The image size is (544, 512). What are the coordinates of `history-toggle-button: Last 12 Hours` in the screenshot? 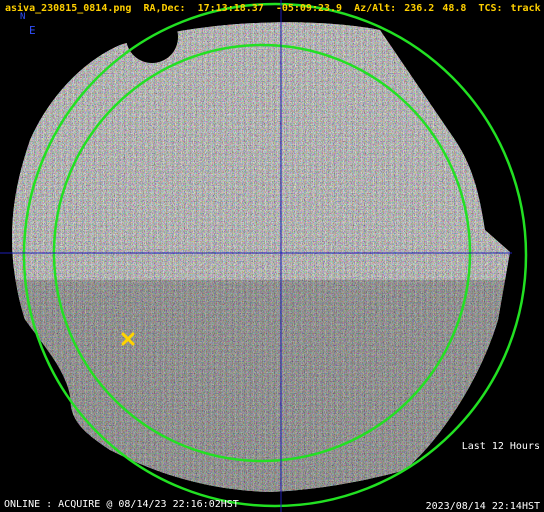 It's located at (500, 447).